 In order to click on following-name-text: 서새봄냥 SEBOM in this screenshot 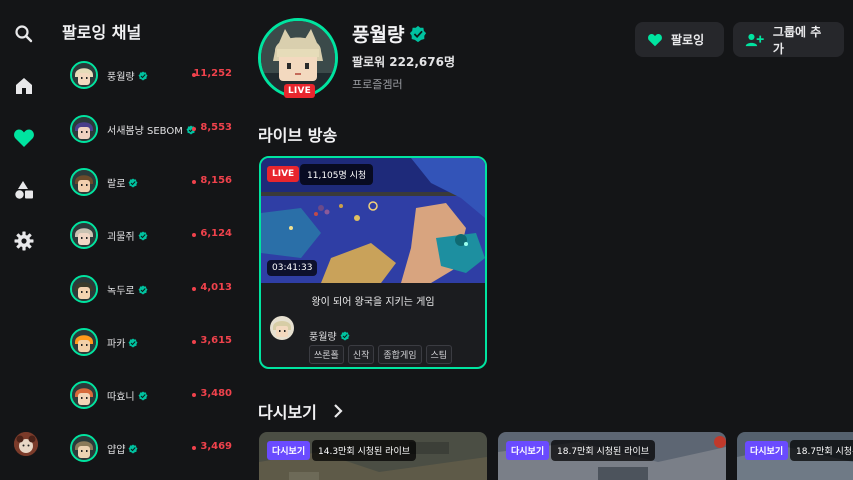, I will do `click(145, 131)`.